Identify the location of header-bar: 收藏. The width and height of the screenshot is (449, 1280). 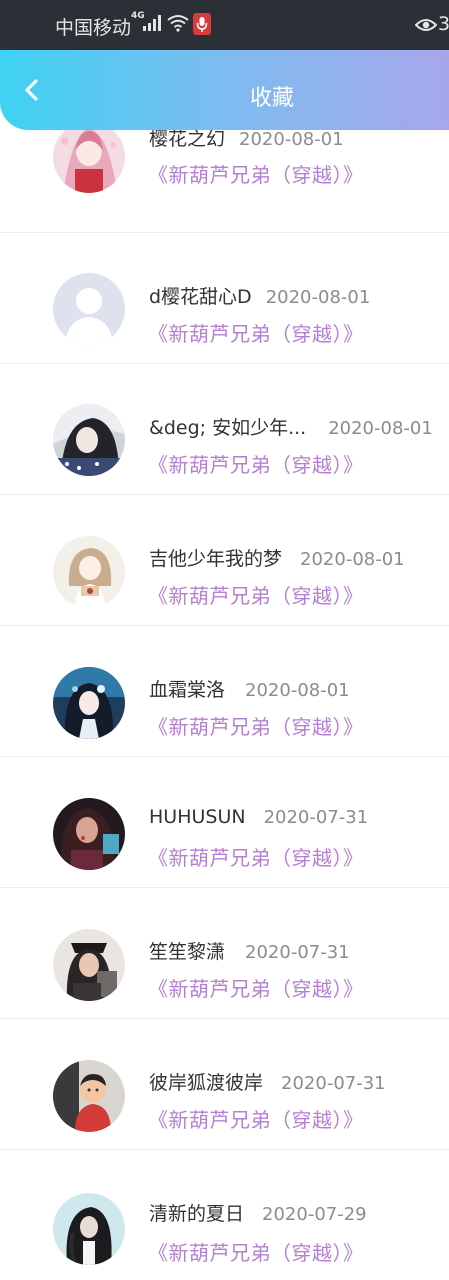
(224, 90).